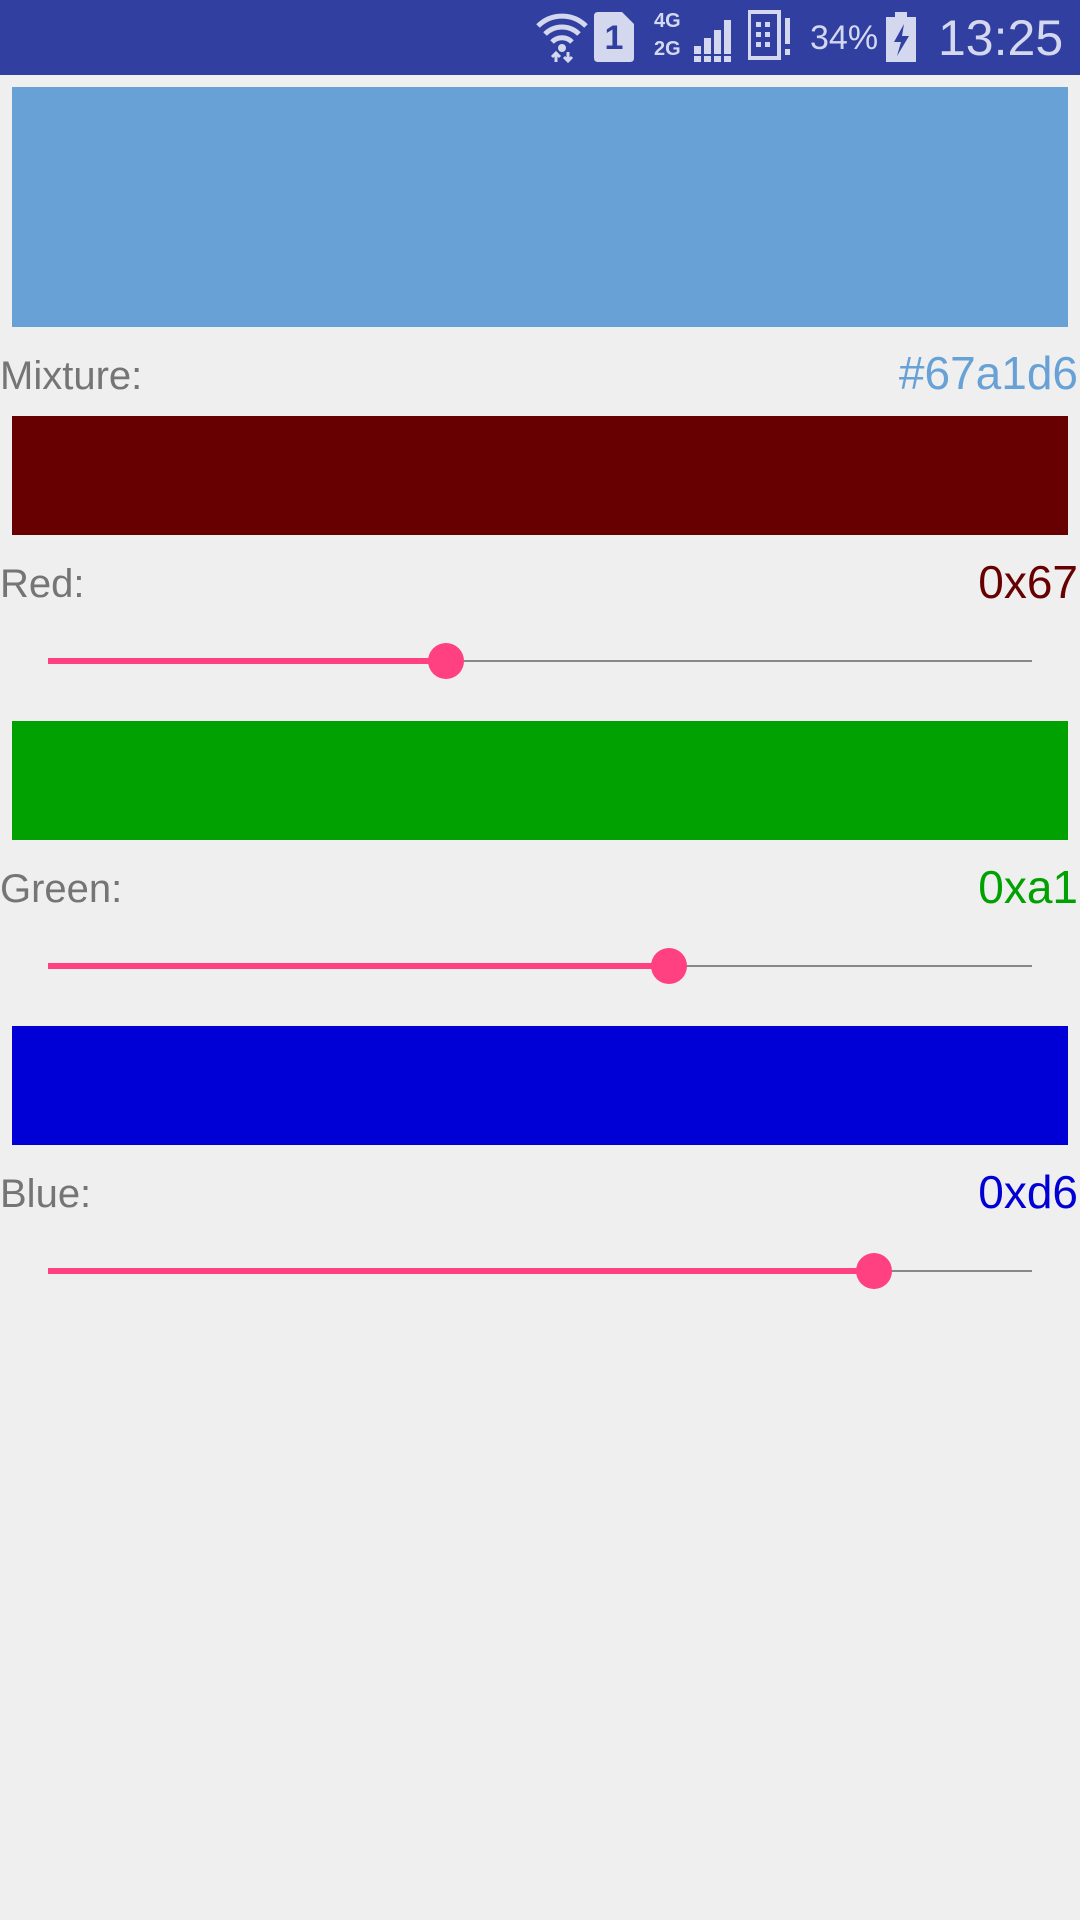 The width and height of the screenshot is (1080, 1920). What do you see at coordinates (540, 475) in the screenshot?
I see `red-color-preview` at bounding box center [540, 475].